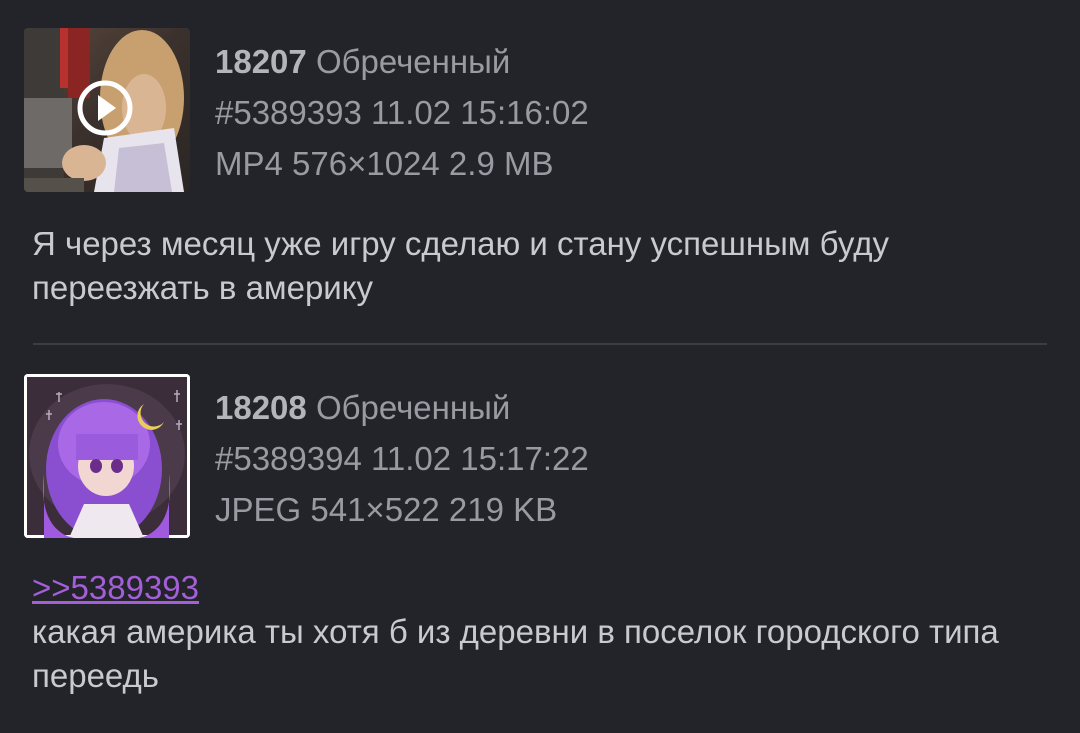  What do you see at coordinates (384, 163) in the screenshot?
I see `file-info: MP4 576×1024 2.9 MB` at bounding box center [384, 163].